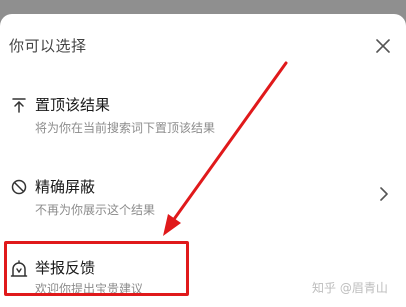 The width and height of the screenshot is (406, 307). I want to click on option-title: 精确屏蔽, so click(65, 187).